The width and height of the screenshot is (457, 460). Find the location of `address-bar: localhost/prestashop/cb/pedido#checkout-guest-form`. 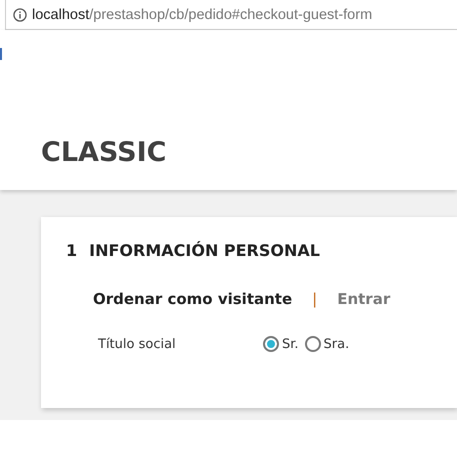

address-bar: localhost/prestashop/cb/pedido#checkout-guest-form is located at coordinates (231, 15).